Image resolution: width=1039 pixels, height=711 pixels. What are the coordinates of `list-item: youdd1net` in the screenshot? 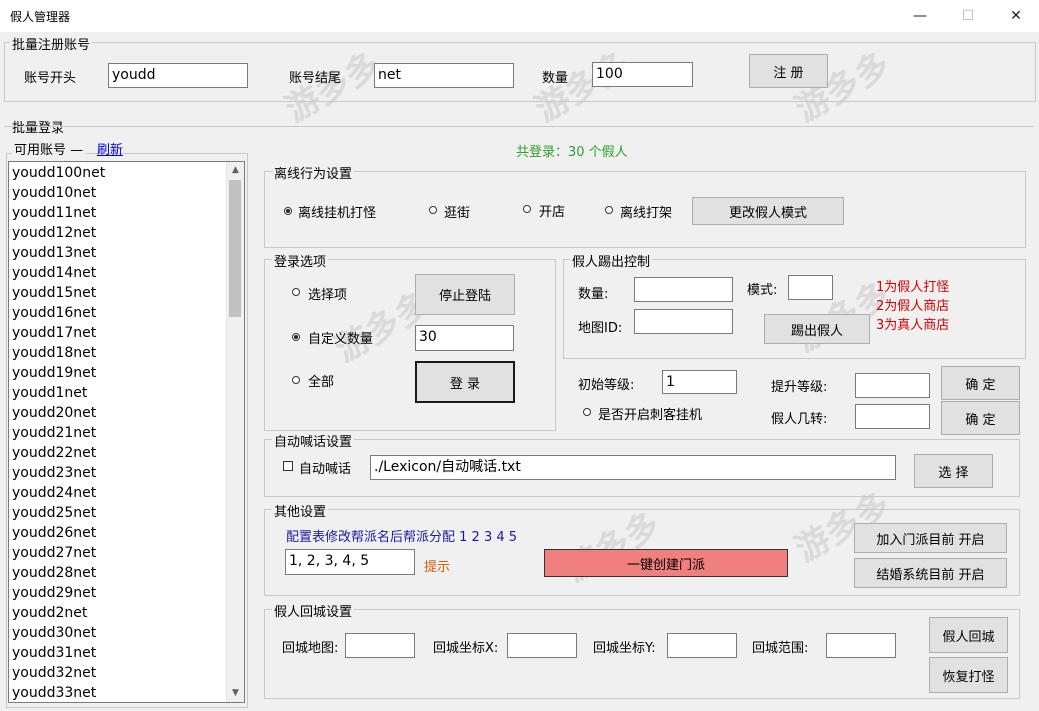 It's located at (49, 393).